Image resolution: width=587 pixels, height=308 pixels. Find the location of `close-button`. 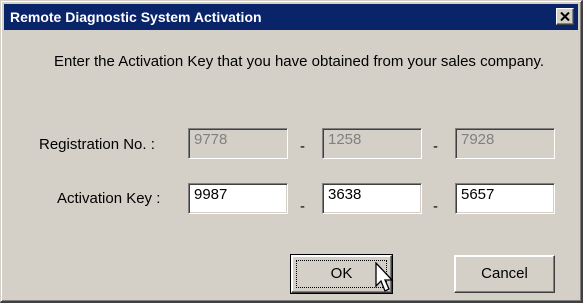

close-button is located at coordinates (565, 16).